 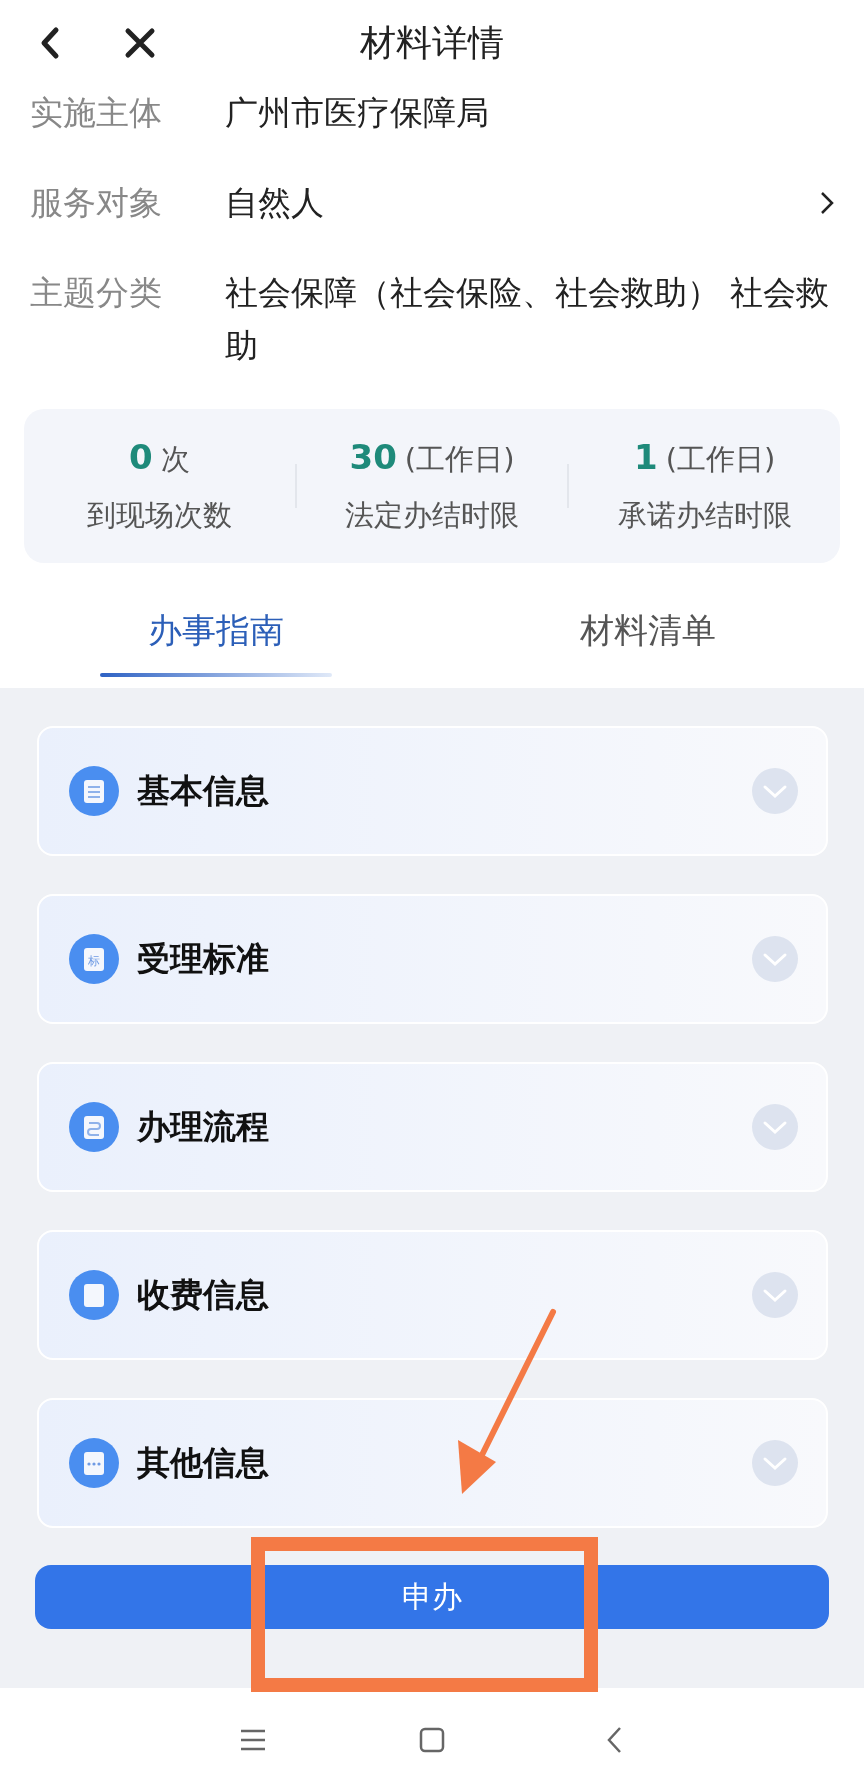 What do you see at coordinates (432, 1463) in the screenshot?
I see `section-card: 其他信息` at bounding box center [432, 1463].